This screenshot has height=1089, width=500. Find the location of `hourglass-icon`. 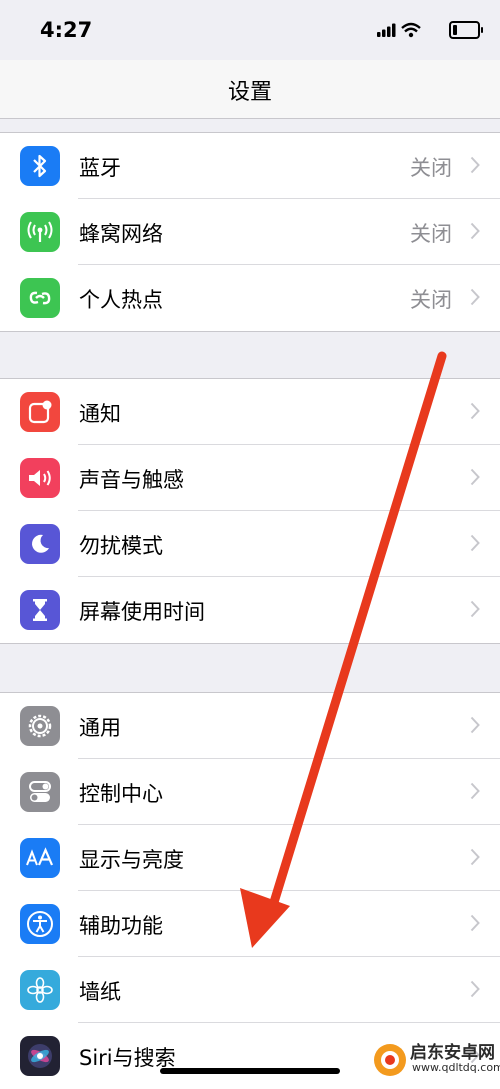

hourglass-icon is located at coordinates (40, 610).